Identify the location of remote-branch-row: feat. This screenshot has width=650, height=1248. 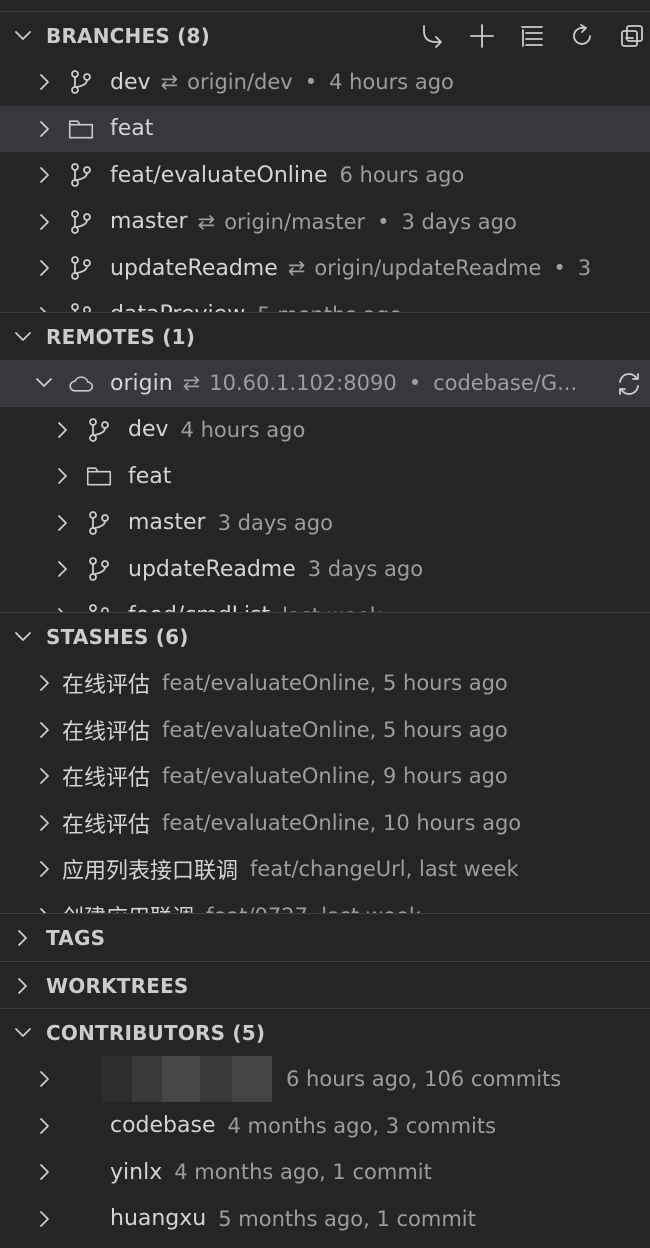
(325, 476).